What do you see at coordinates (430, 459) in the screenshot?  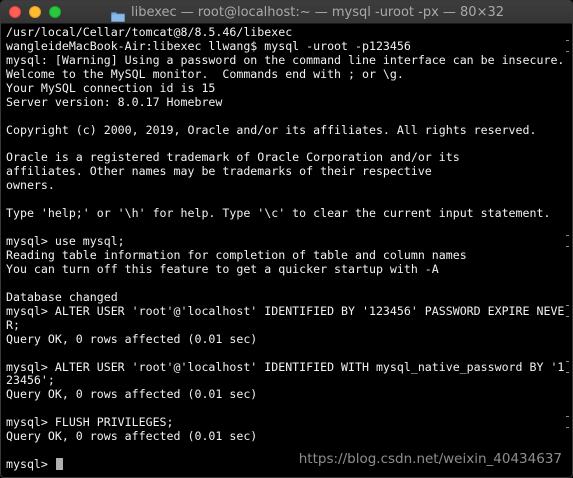 I see `watermark-text: https://blog.csdn.net/weixin_40434637` at bounding box center [430, 459].